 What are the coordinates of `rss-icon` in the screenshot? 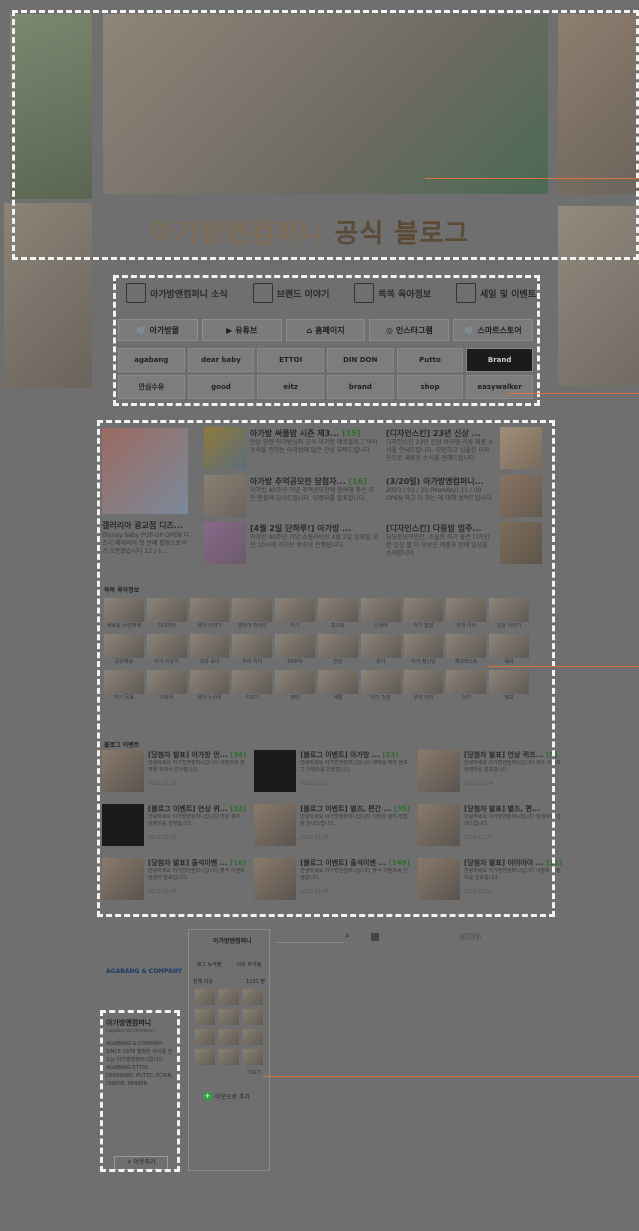 It's located at (375, 937).